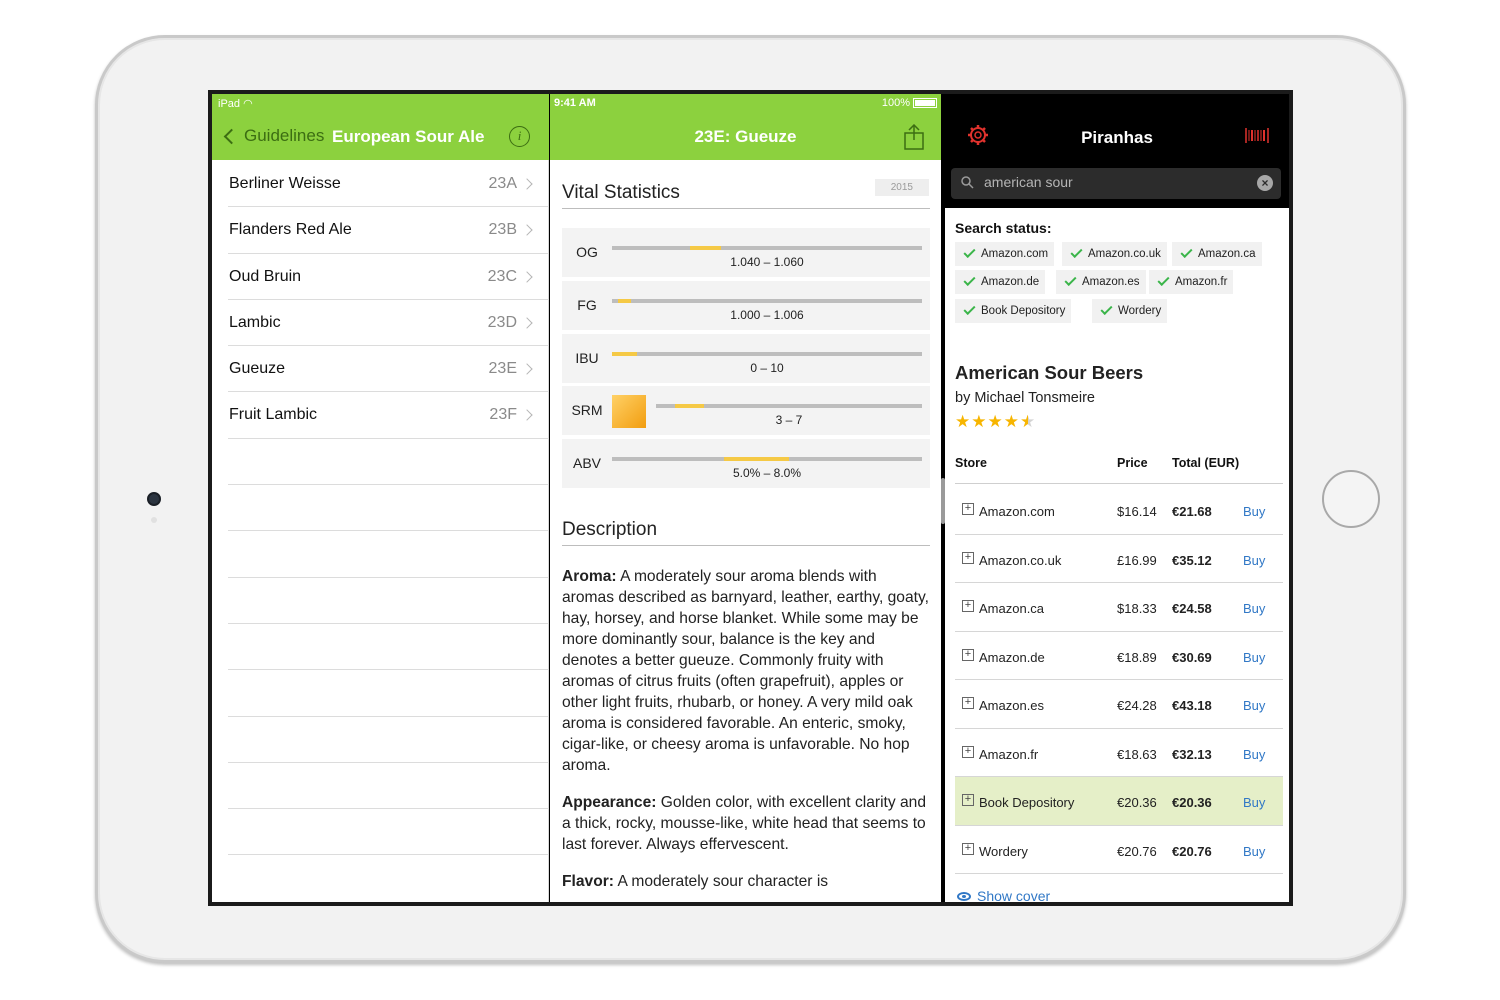  Describe the element at coordinates (1119, 704) in the screenshot. I see `offer-row: + Amazon.es €24.28 €43.18 Buy` at that location.